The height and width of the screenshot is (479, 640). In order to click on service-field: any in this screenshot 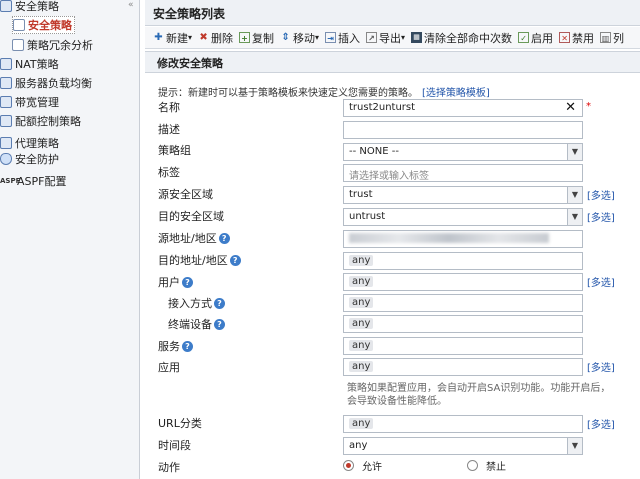, I will do `click(463, 346)`.